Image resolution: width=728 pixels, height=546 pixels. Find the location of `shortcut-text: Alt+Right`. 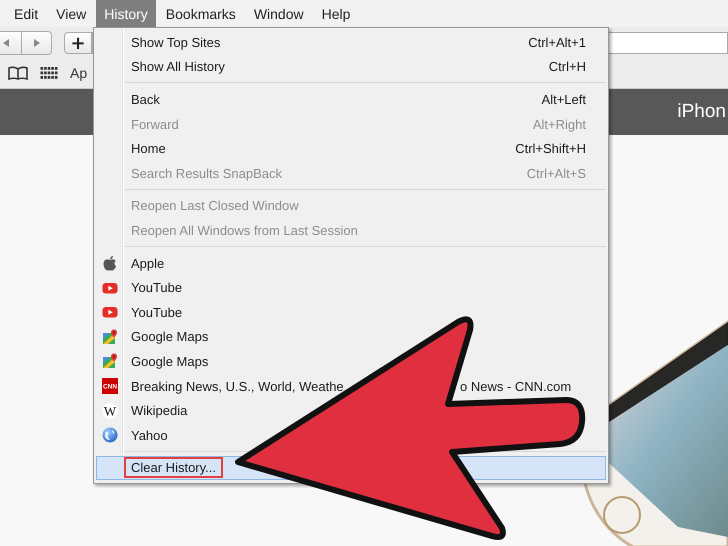

shortcut-text: Alt+Right is located at coordinates (559, 124).